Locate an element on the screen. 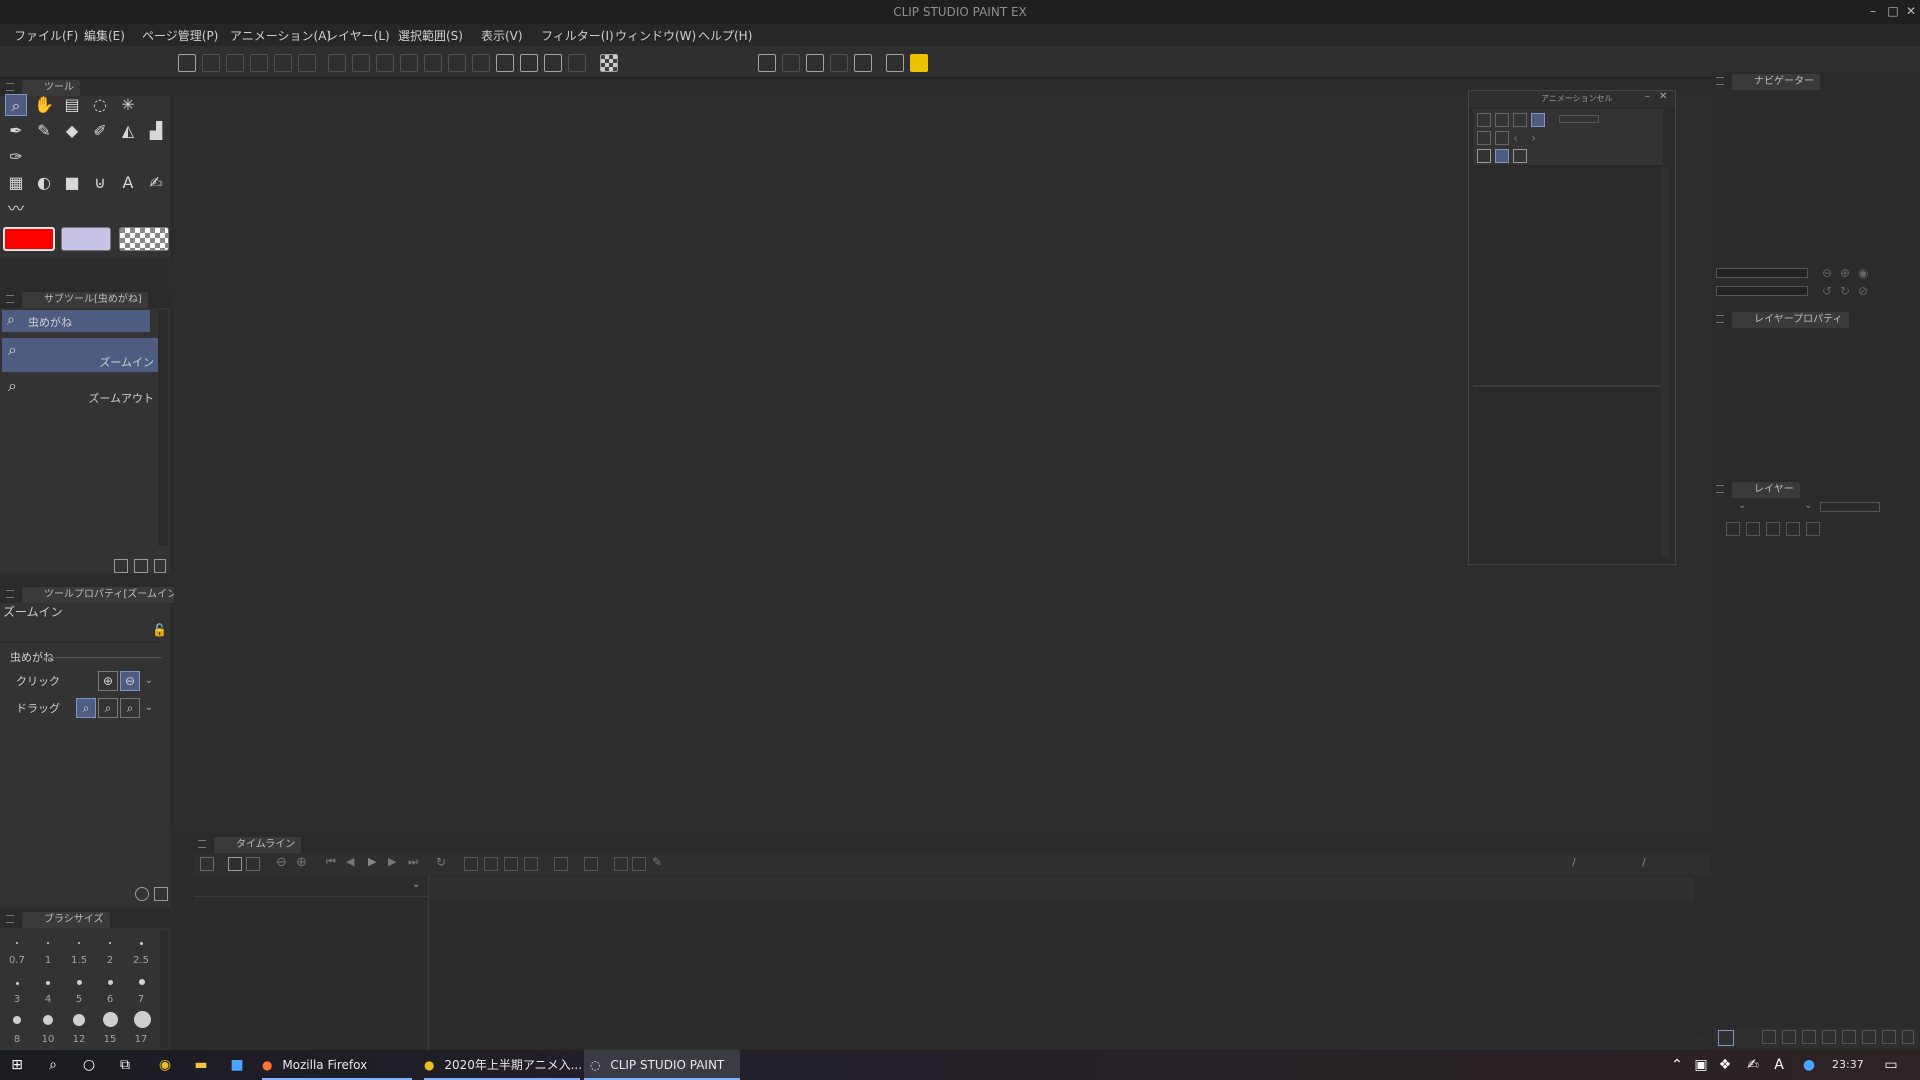  chevron-left-icon: ‹ is located at coordinates (1520, 138).